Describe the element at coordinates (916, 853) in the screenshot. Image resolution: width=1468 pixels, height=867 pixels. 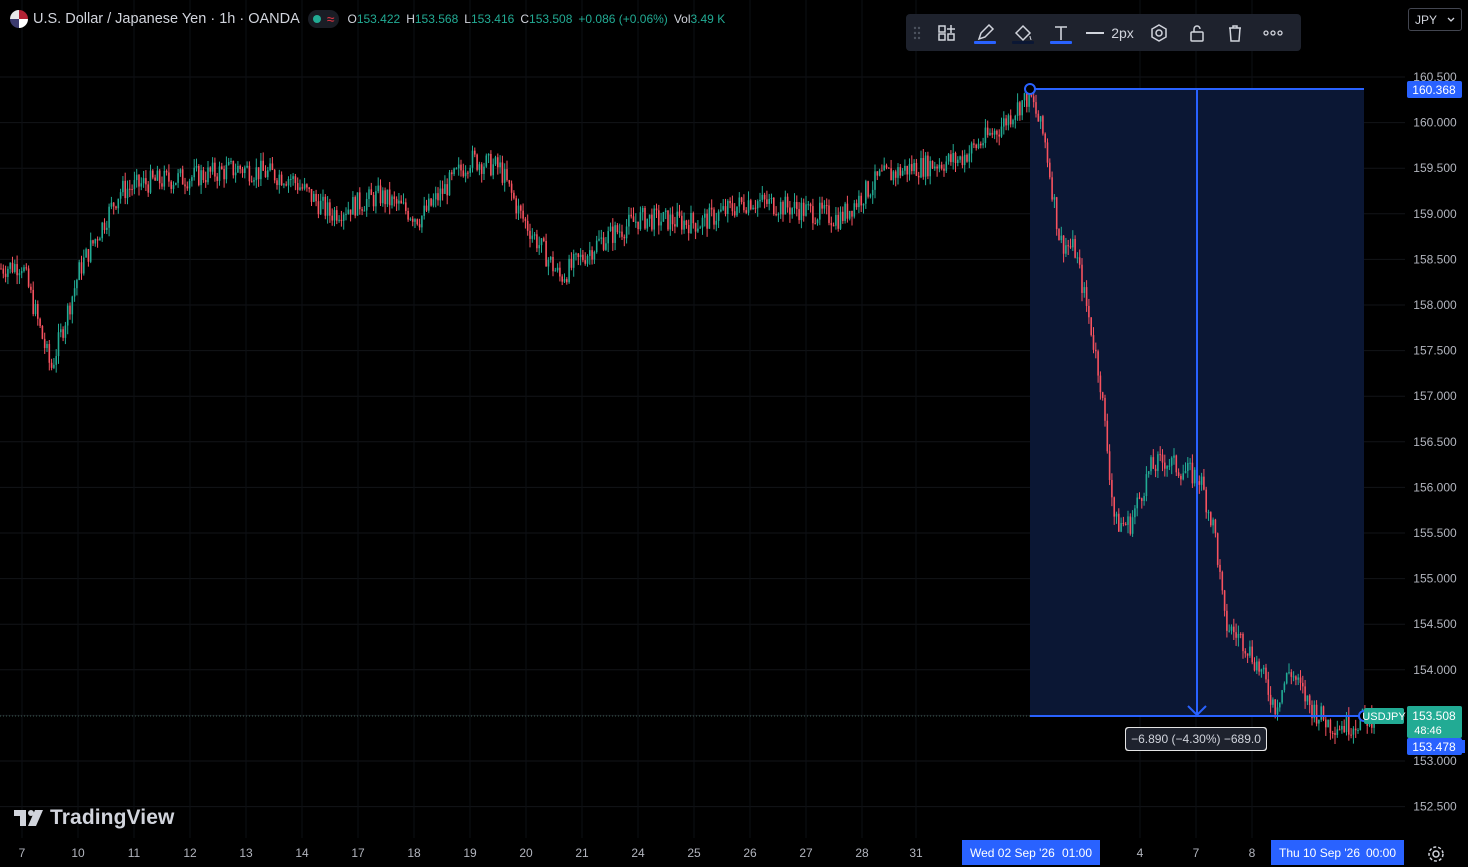
I see `time-tick-label: 31` at that location.